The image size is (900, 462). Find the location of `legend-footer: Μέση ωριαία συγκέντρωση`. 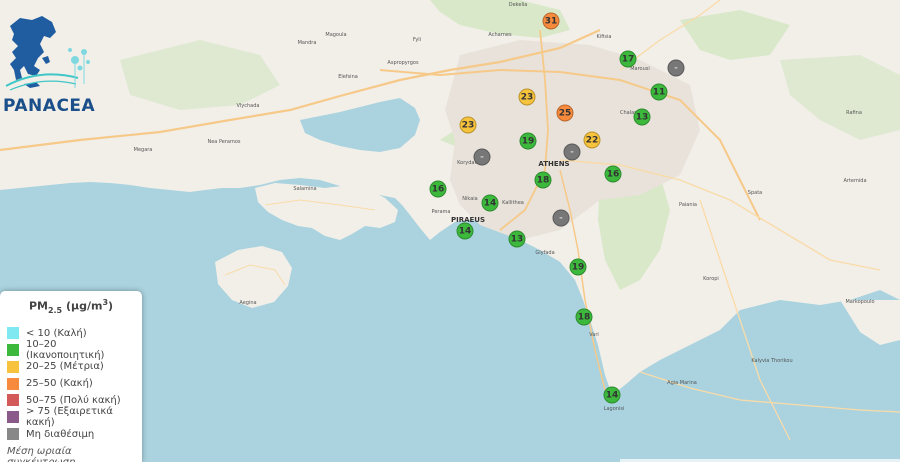

legend-footer: Μέση ωριαία συγκέντρωση is located at coordinates (41, 454).